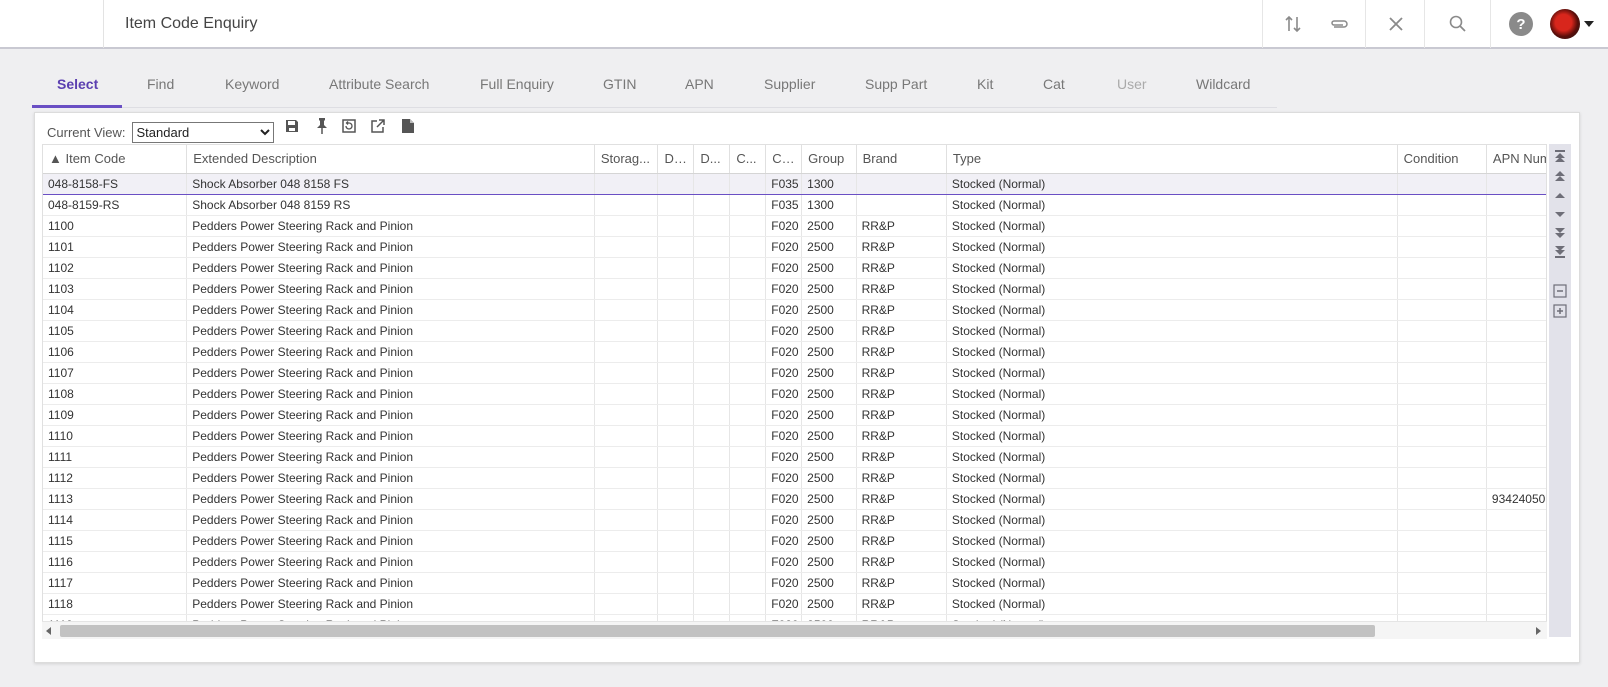 Image resolution: width=1608 pixels, height=687 pixels. Describe the element at coordinates (191, 23) in the screenshot. I see `page-title: Item Code Enquiry` at that location.